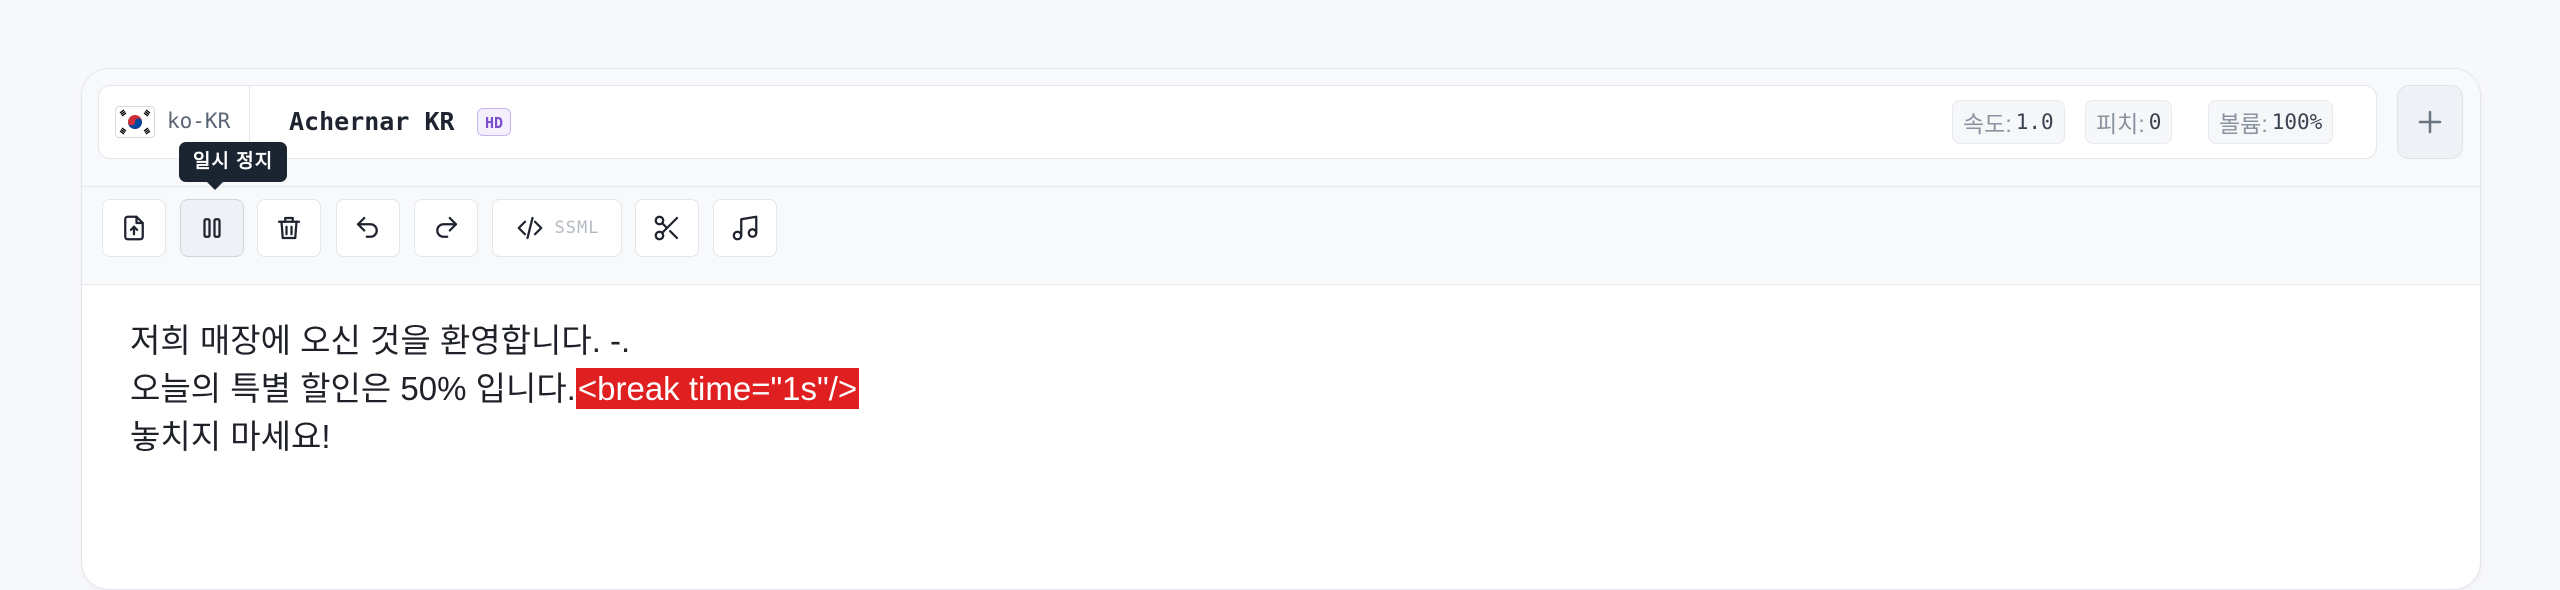  I want to click on script-line-2: 오늘의 특별 할인은 50% 입니다.<break time="1s"/>, so click(1281, 389).